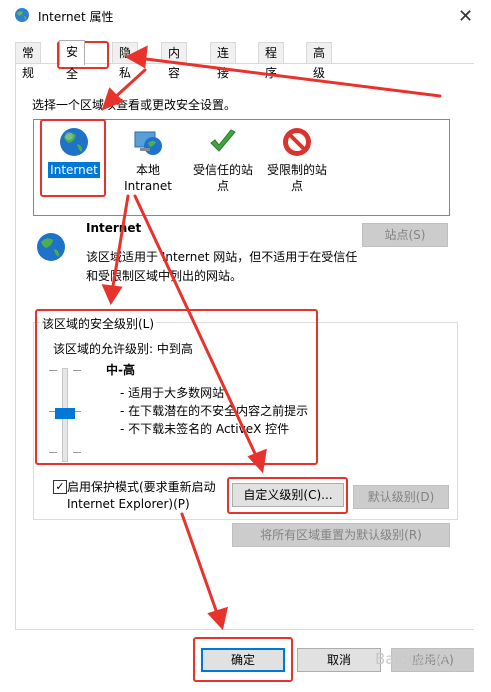 This screenshot has width=491, height=692. What do you see at coordinates (72, 60) in the screenshot?
I see `tab-security: 安全` at bounding box center [72, 60].